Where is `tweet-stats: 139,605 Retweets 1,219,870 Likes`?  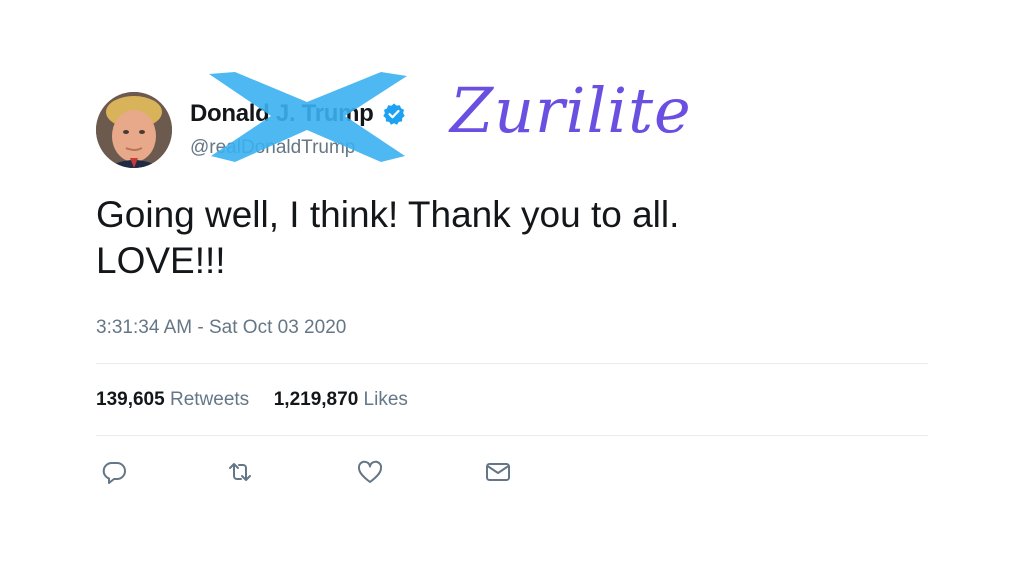 tweet-stats: 139,605 Retweets 1,219,870 Likes is located at coordinates (252, 400).